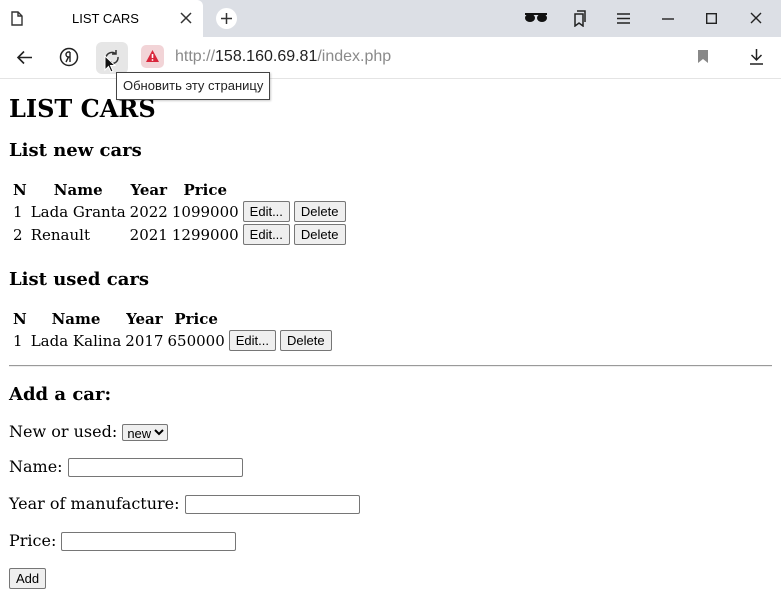 This screenshot has height=608, width=781. Describe the element at coordinates (18, 234) in the screenshot. I see `car-number: 2` at that location.